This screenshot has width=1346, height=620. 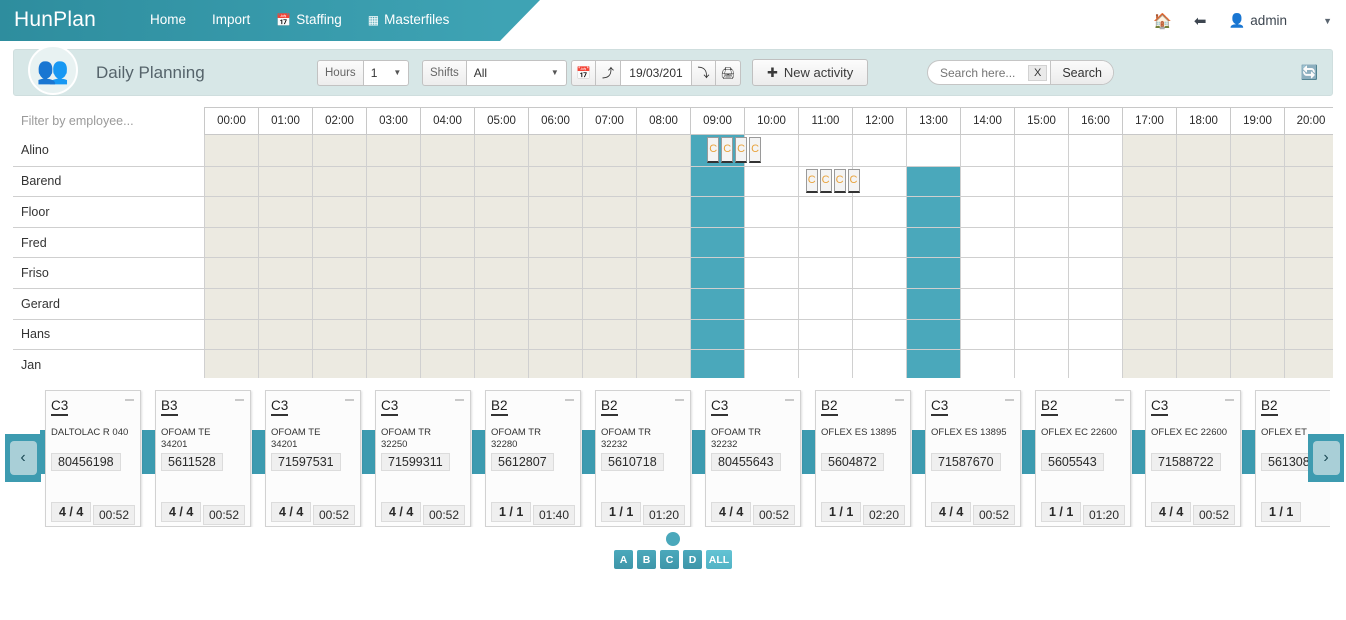 I want to click on calendar-icon: 📅, so click(x=583, y=72).